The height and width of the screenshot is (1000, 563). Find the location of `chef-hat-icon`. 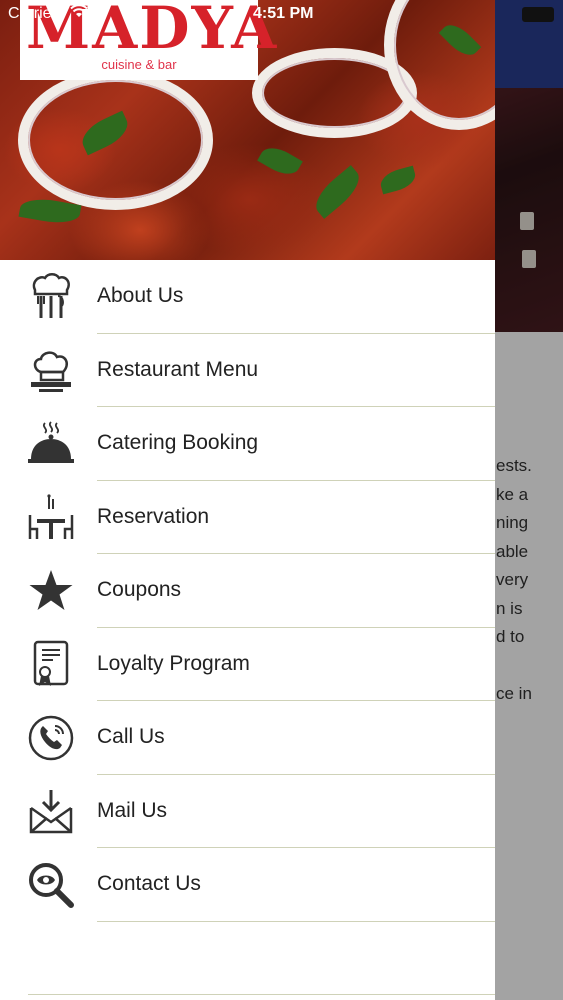

chef-hat-icon is located at coordinates (51, 371).